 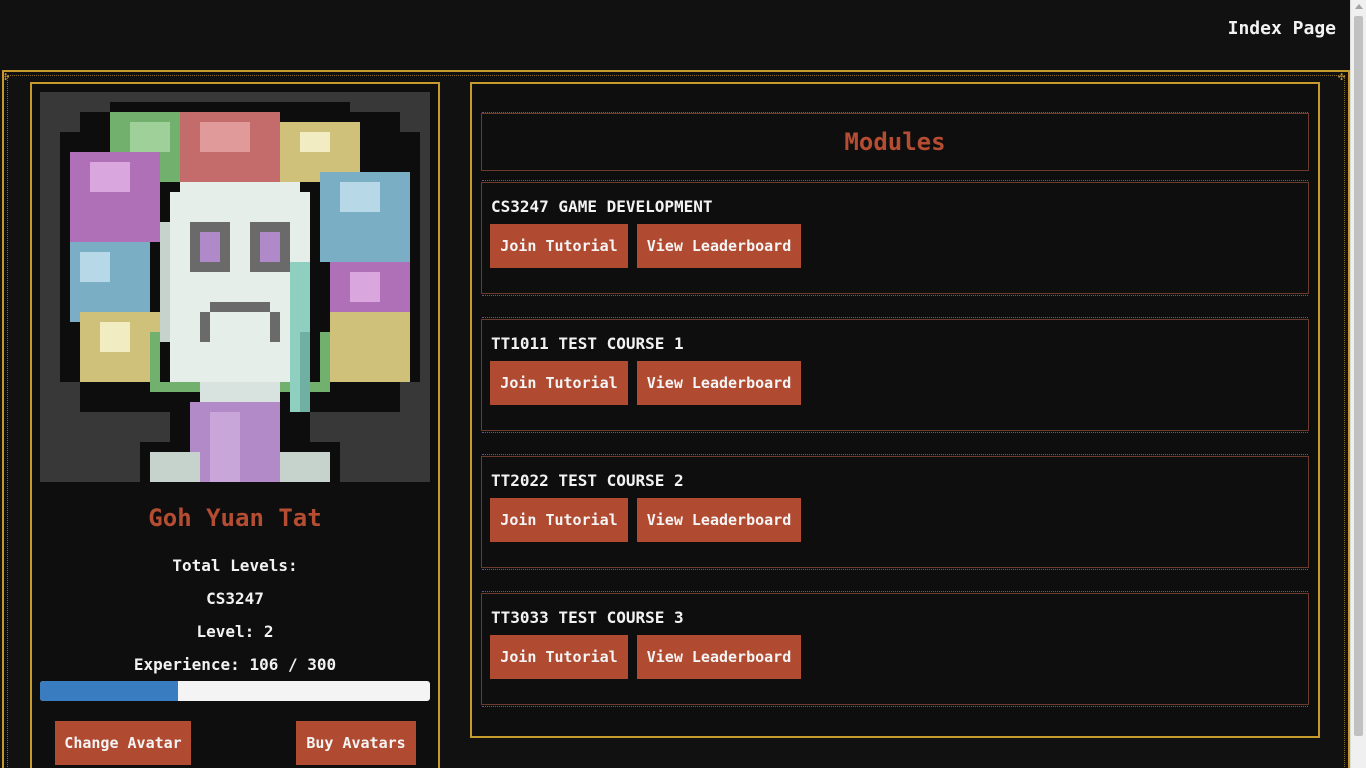 What do you see at coordinates (235, 691) in the screenshot?
I see `experience-progress-bar` at bounding box center [235, 691].